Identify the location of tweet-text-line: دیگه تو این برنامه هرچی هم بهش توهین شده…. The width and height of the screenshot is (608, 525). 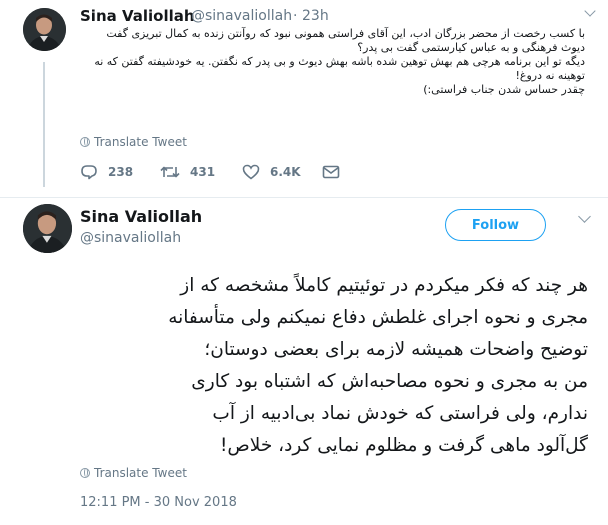
(339, 61).